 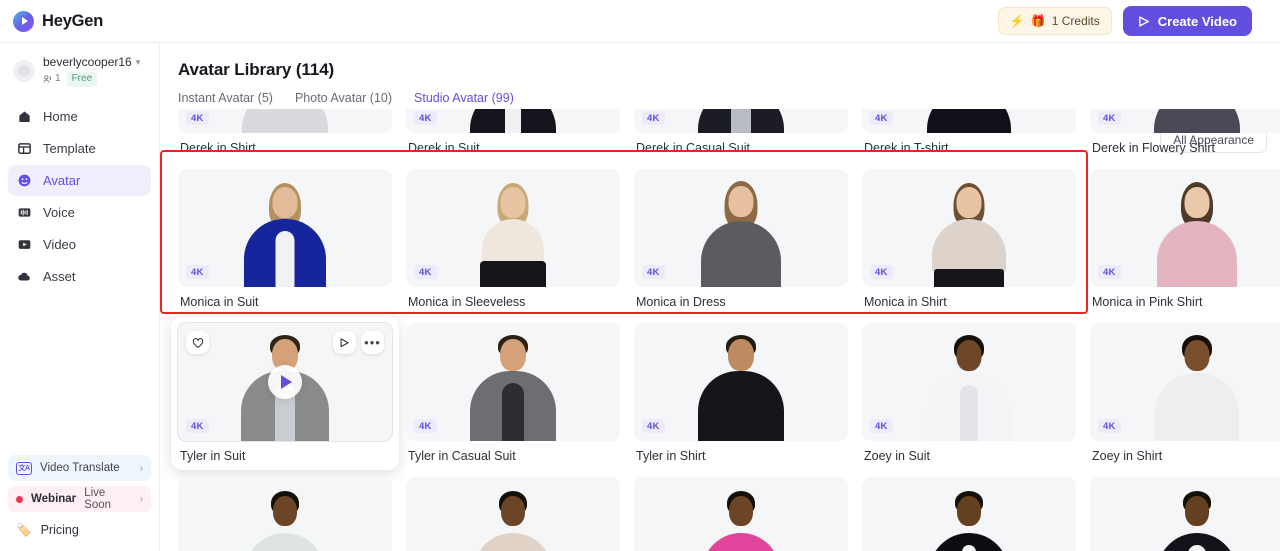 What do you see at coordinates (19, 499) in the screenshot?
I see `red-dot-icon` at bounding box center [19, 499].